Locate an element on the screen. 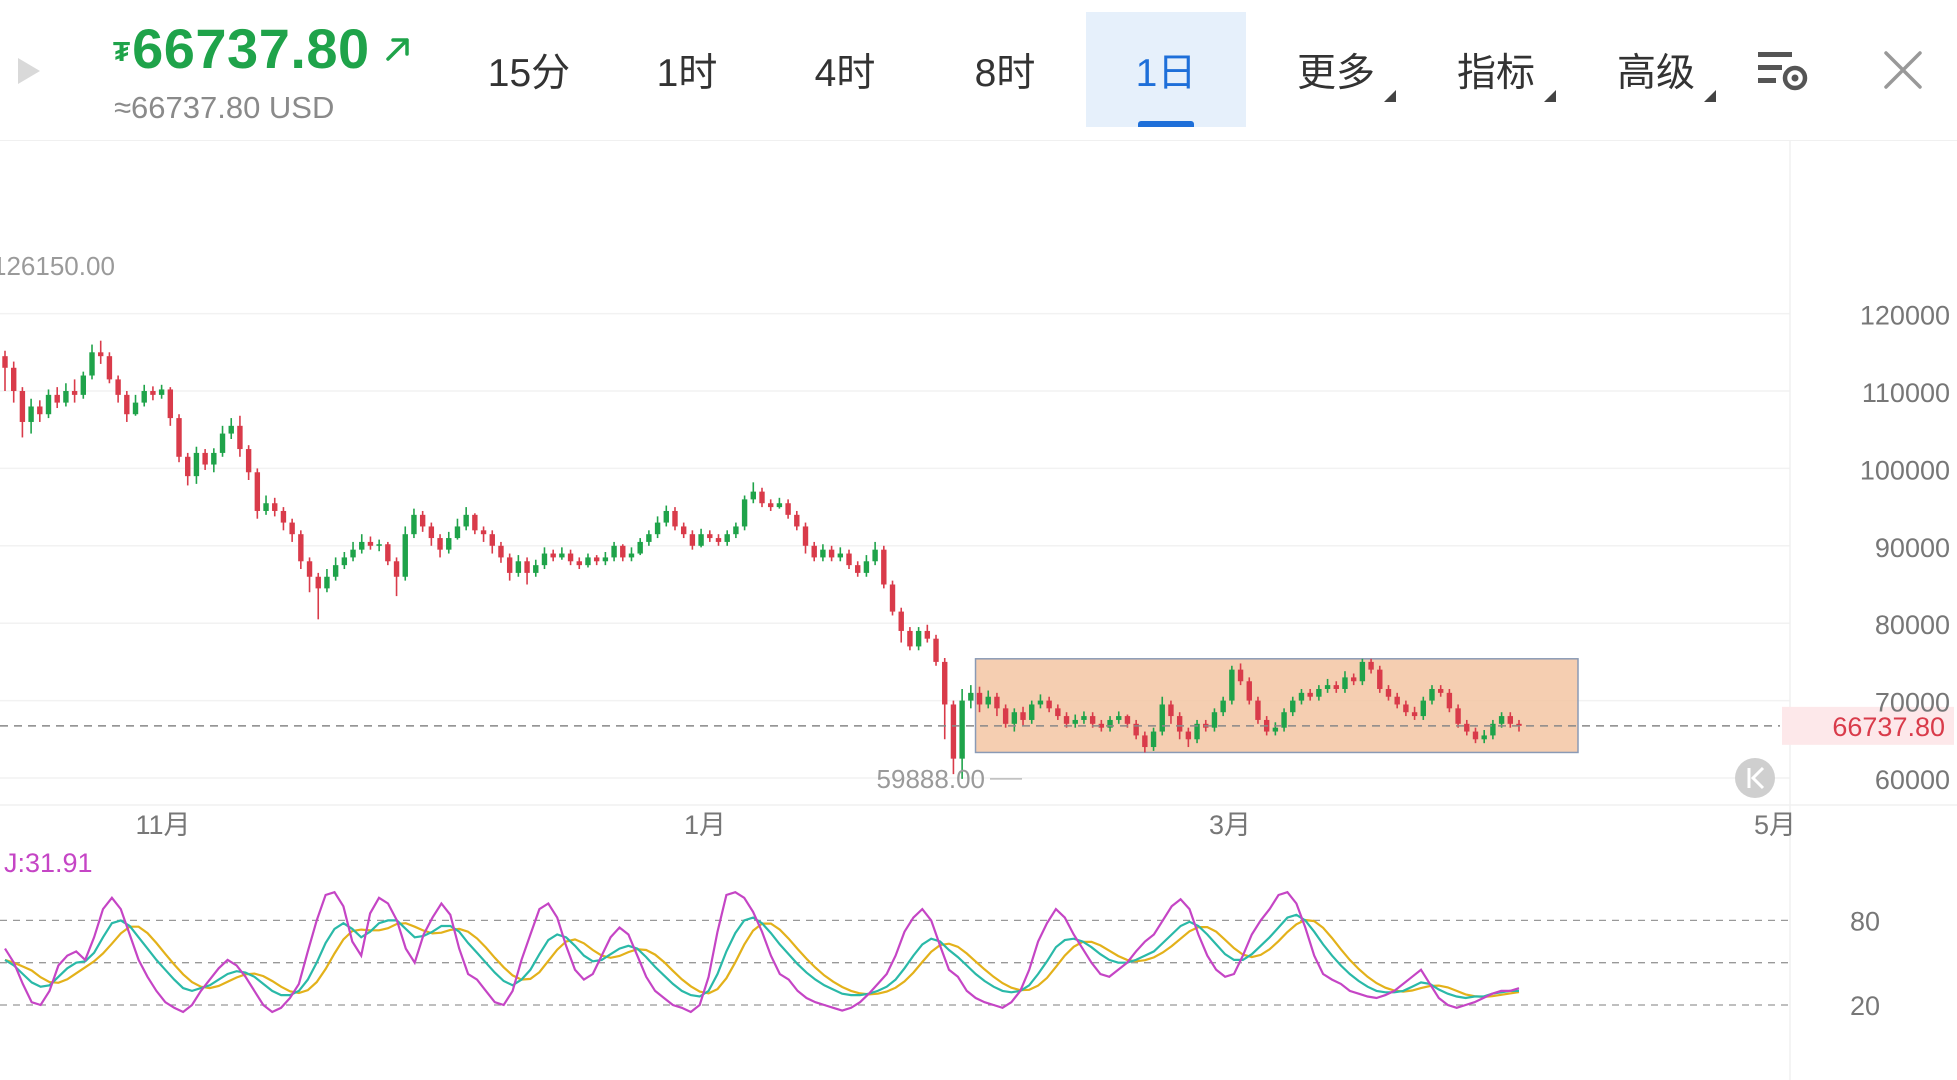  tab-label: 8时 is located at coordinates (1005, 73).